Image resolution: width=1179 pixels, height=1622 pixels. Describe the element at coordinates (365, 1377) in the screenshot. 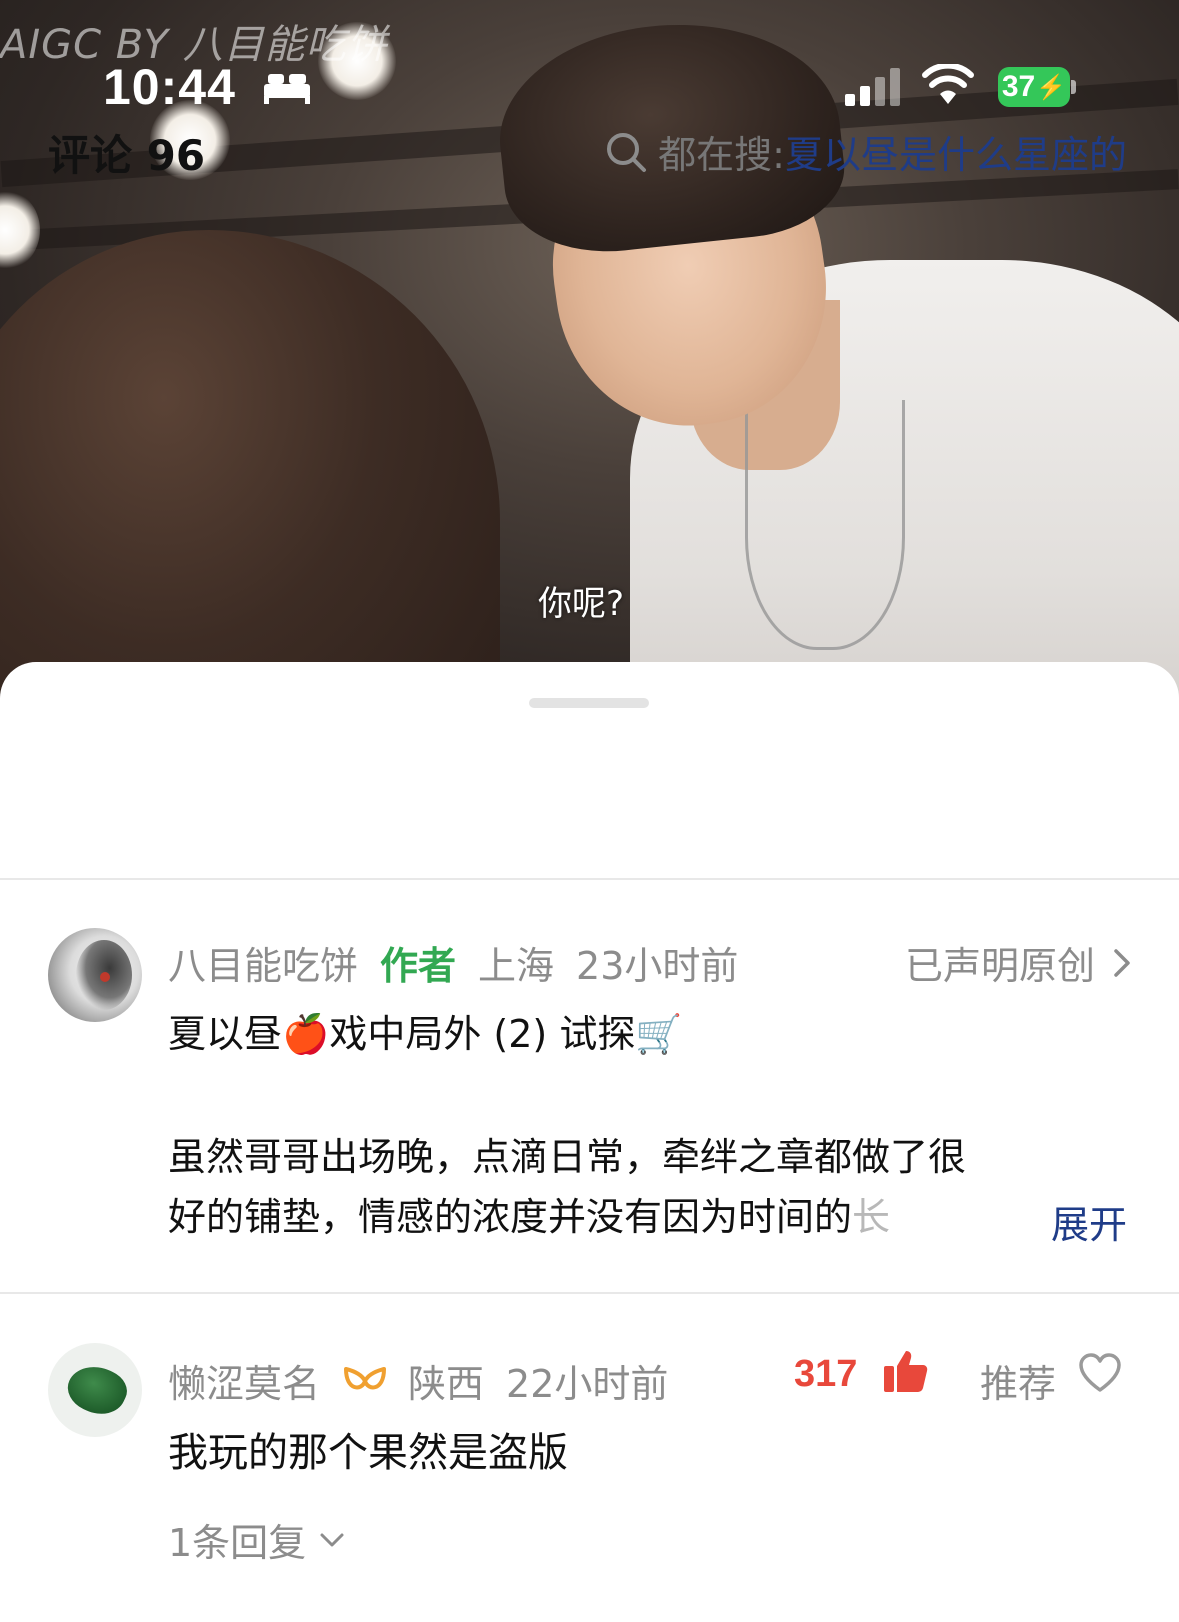

I see `vip-badge-icon` at that location.